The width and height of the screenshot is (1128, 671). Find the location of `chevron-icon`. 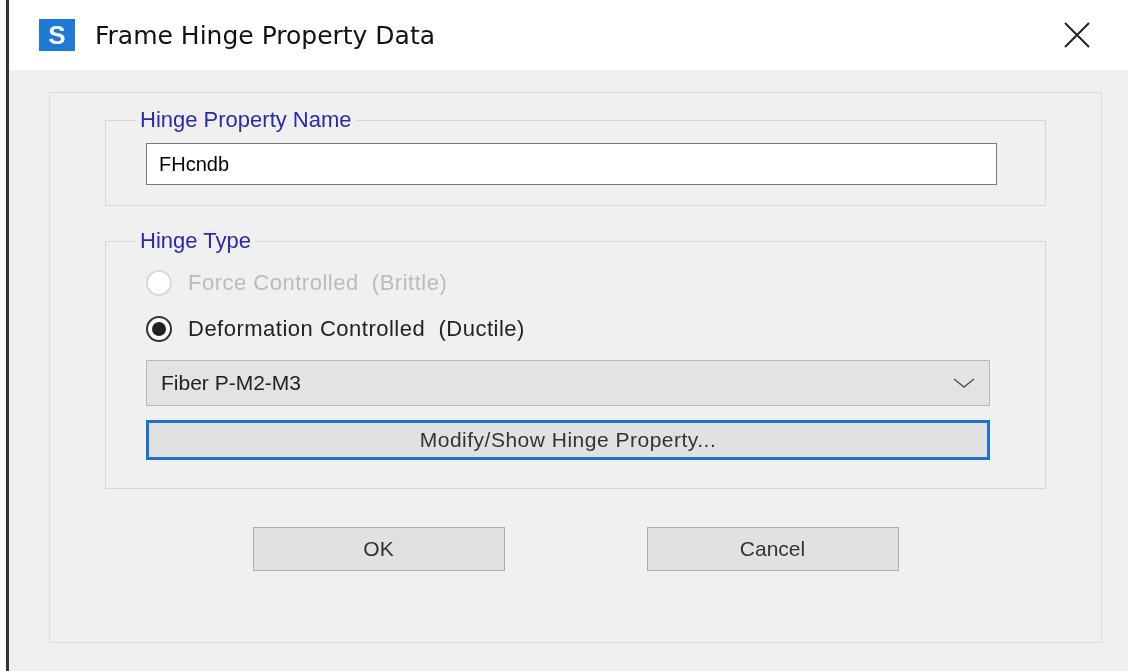

chevron-icon is located at coordinates (964, 383).